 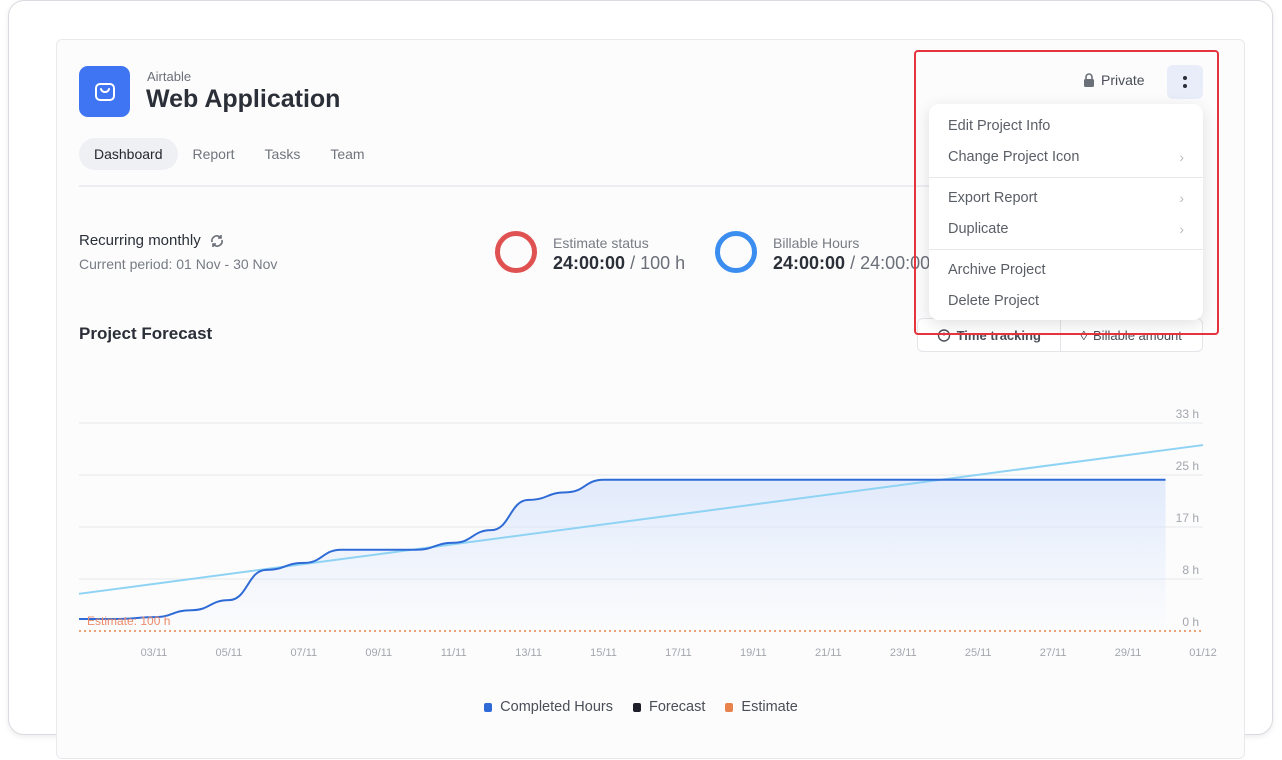 I want to click on menu-item-edit-project-info: Edit Project Info, so click(x=1066, y=126).